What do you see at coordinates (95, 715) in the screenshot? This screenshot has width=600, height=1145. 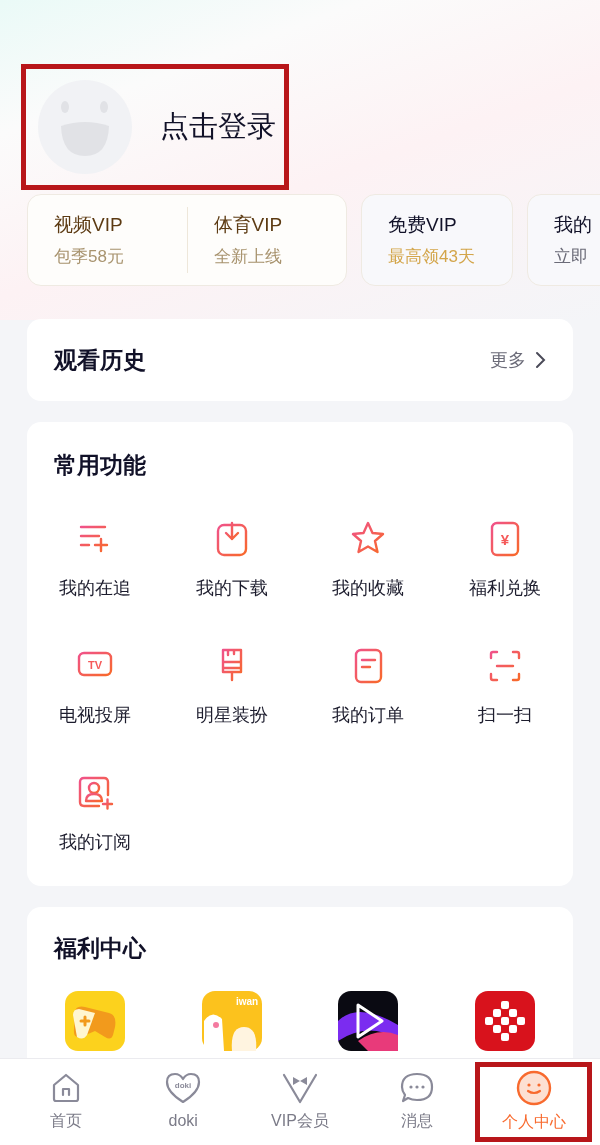 I see `function-label: 电视投屏` at bounding box center [95, 715].